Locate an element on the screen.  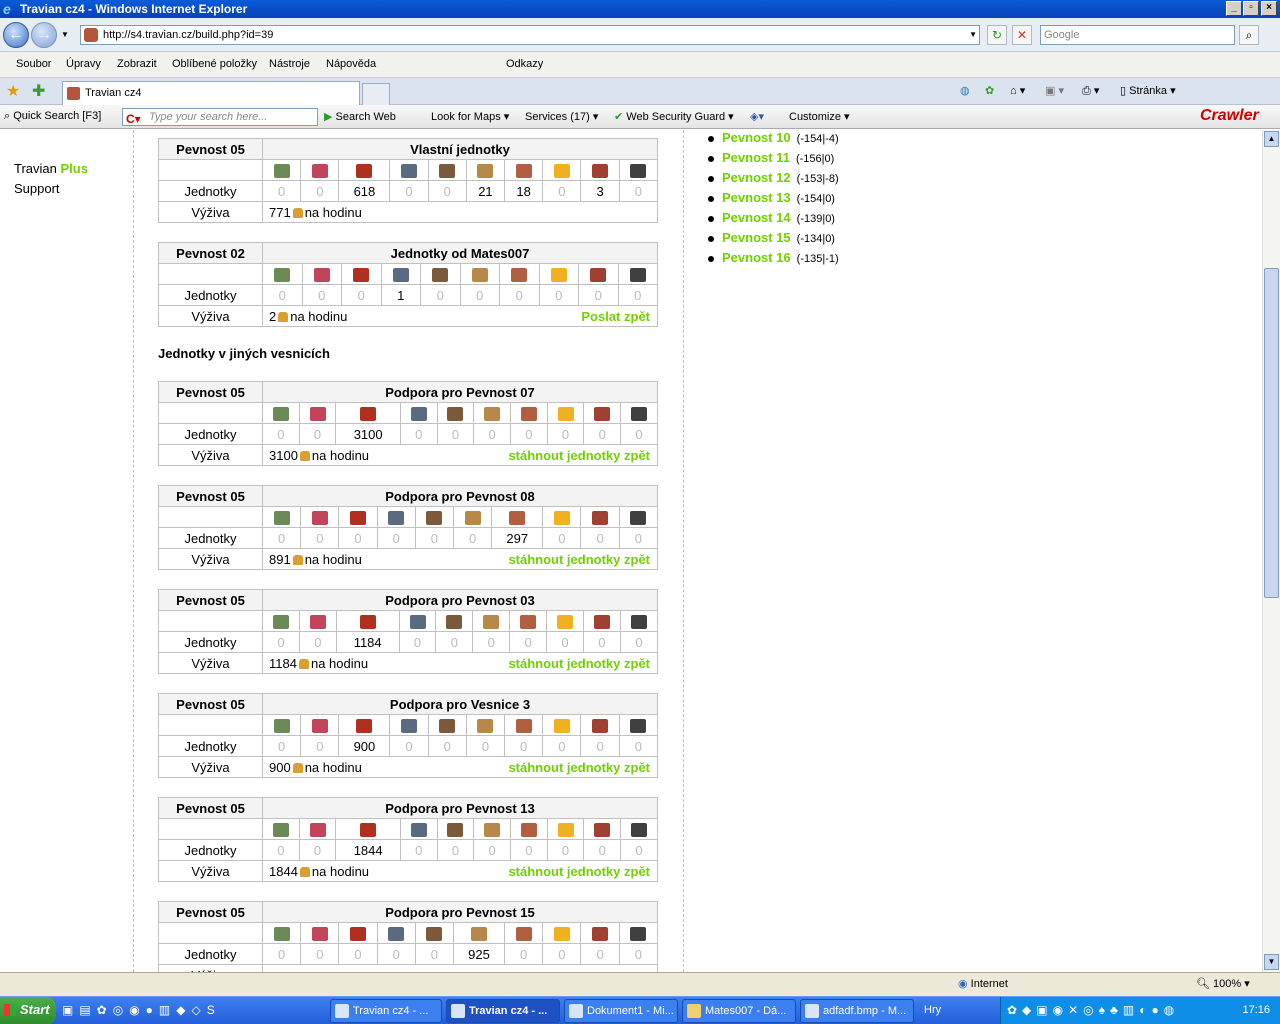
village-list-item: Pevnost 11 (-156|0) is located at coordinates (771, 157).